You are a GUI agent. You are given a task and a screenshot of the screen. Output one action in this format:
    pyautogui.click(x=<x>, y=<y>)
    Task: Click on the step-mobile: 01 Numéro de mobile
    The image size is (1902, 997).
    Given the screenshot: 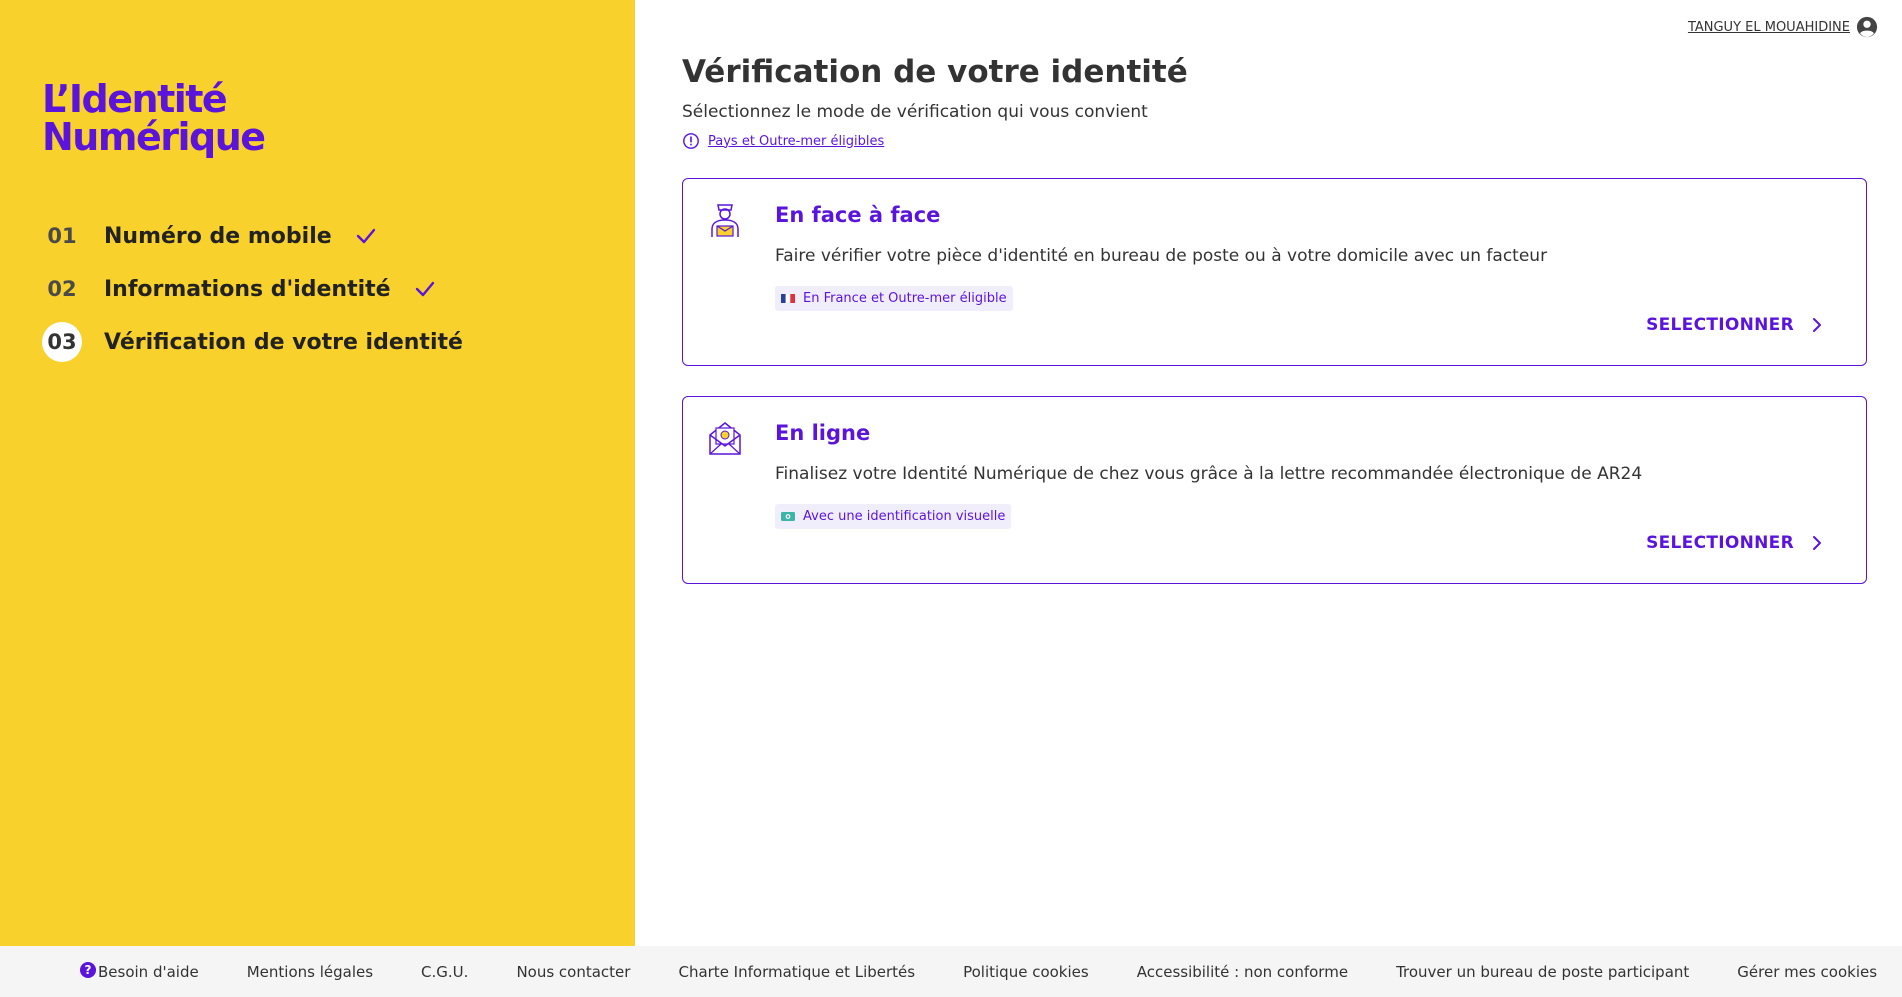 What is the action you would take?
    pyautogui.click(x=252, y=236)
    